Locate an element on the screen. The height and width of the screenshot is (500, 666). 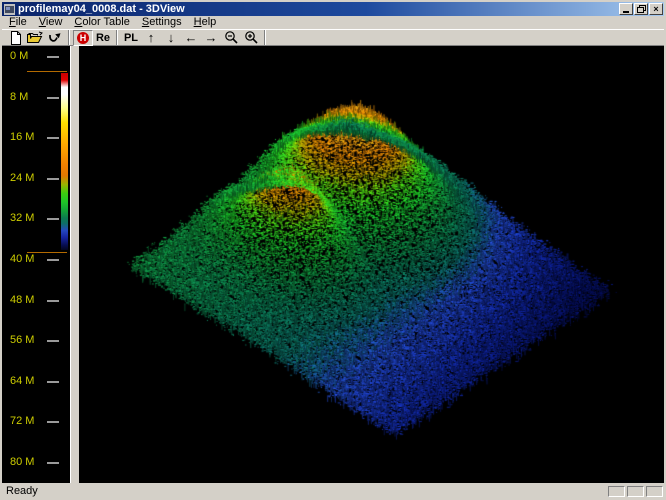
close-button: × is located at coordinates (656, 9).